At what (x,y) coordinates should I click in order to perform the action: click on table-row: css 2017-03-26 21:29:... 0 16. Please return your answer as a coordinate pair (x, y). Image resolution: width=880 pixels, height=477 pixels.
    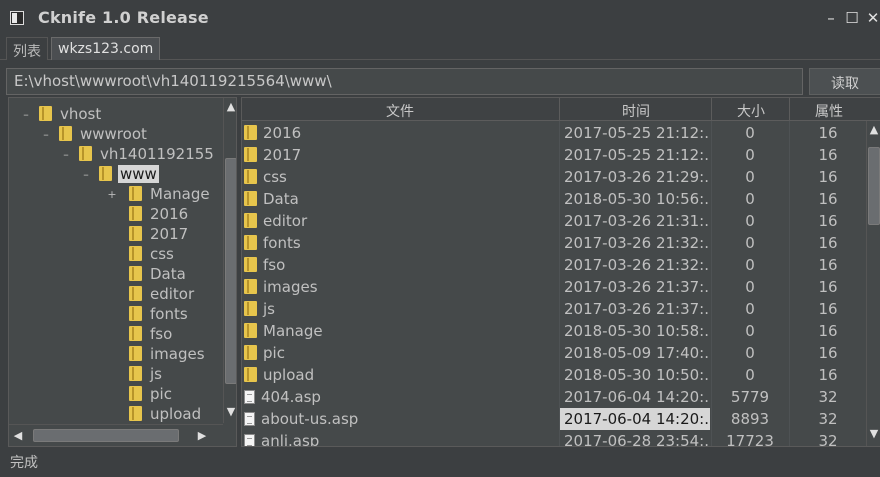
    Looking at the image, I should click on (554, 177).